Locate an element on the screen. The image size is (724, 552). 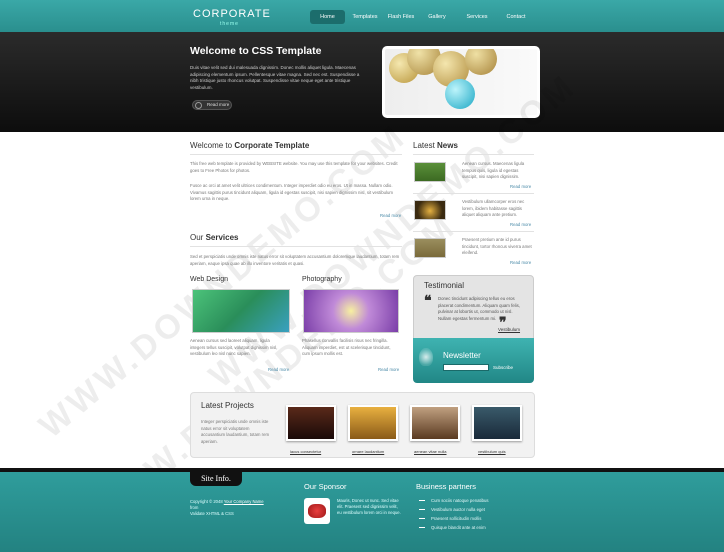
project-link-3: aenean vitae nulla is located at coordinates (430, 451).